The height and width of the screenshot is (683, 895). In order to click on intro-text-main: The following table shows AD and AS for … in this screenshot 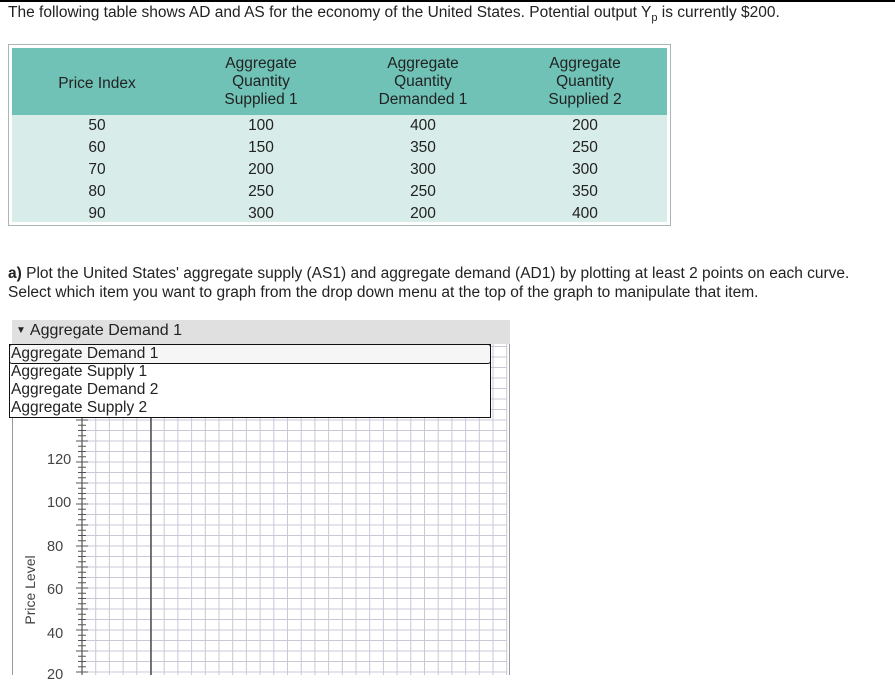, I will do `click(330, 12)`.